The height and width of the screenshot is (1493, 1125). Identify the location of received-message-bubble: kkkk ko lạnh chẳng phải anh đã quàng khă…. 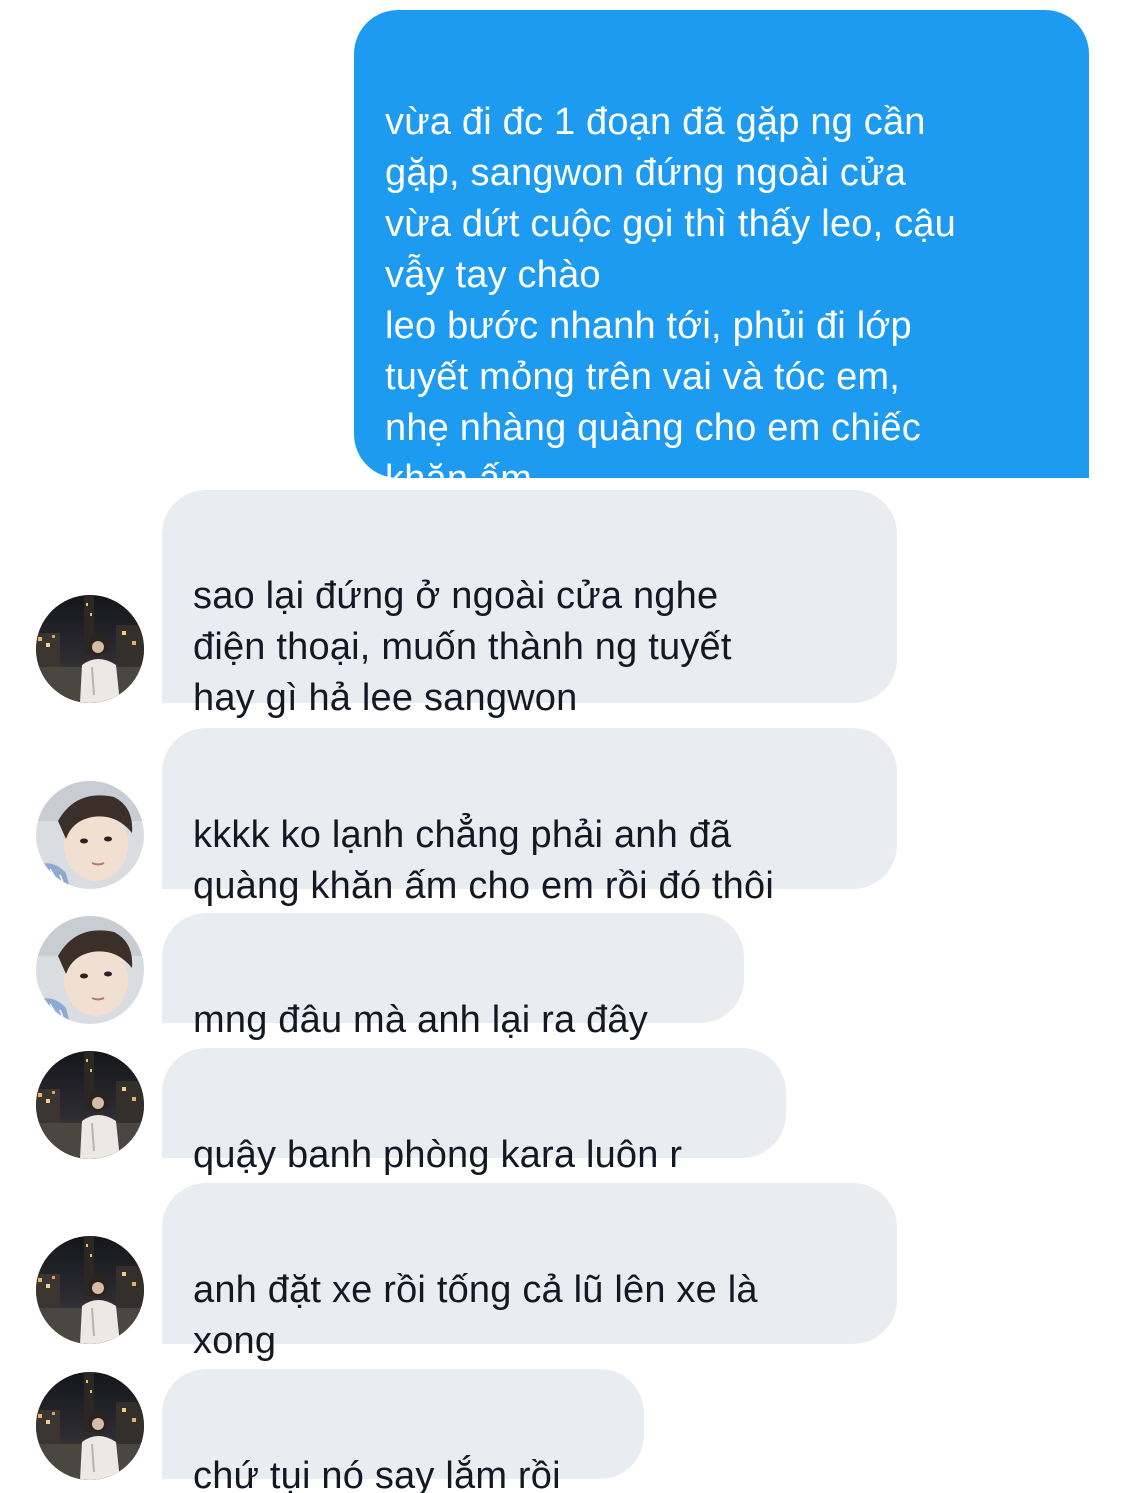
(529, 817).